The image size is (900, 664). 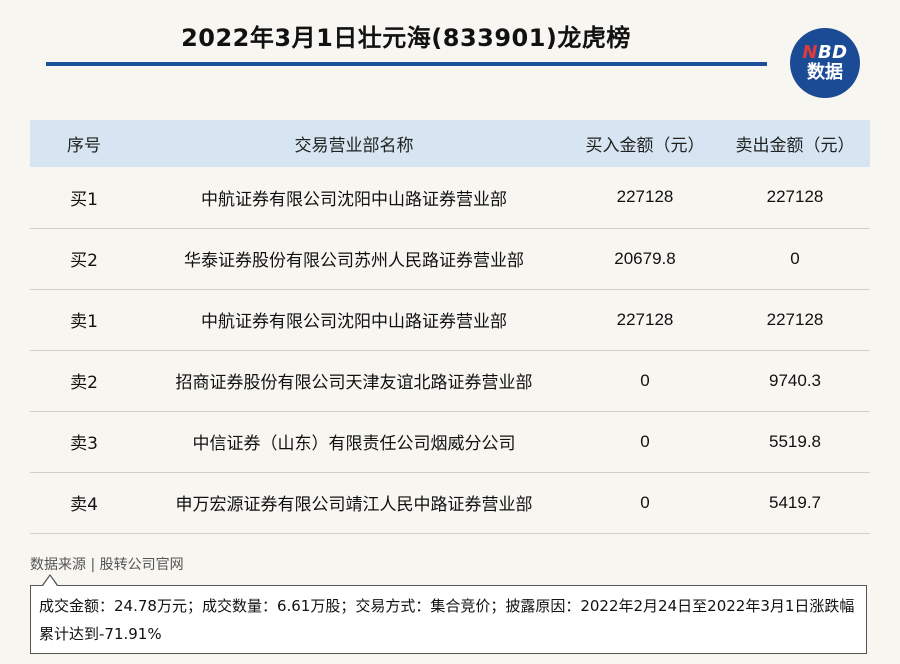 What do you see at coordinates (795, 502) in the screenshot?
I see `row-sell: 5419.7` at bounding box center [795, 502].